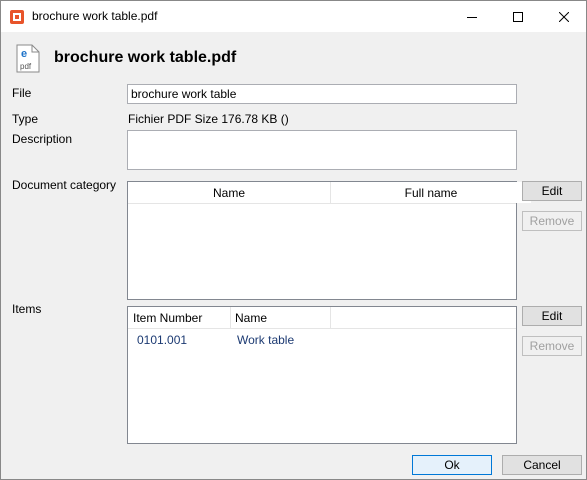  What do you see at coordinates (293, 16) in the screenshot?
I see `title-bar: brochure work table.pdf` at bounding box center [293, 16].